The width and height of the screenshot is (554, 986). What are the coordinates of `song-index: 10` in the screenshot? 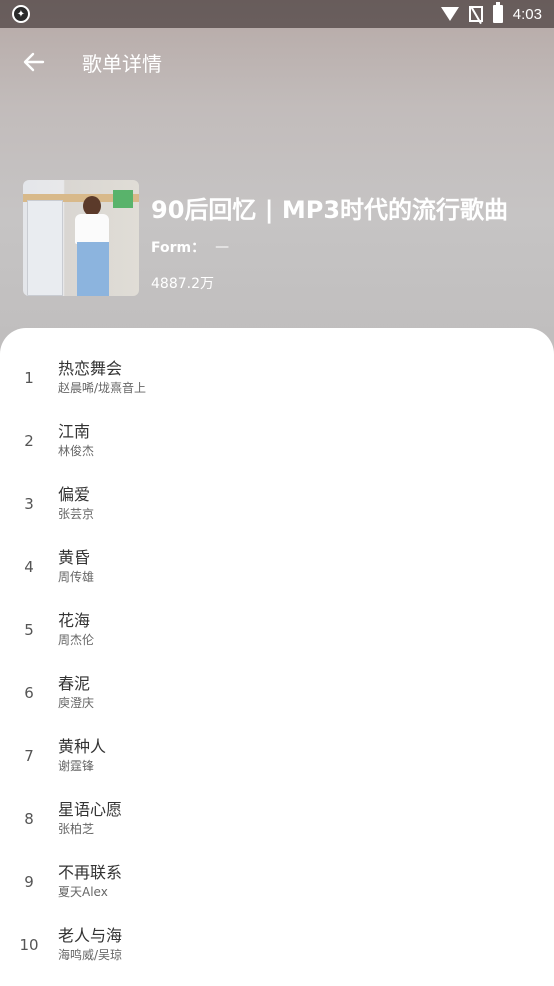 It's located at (29, 944).